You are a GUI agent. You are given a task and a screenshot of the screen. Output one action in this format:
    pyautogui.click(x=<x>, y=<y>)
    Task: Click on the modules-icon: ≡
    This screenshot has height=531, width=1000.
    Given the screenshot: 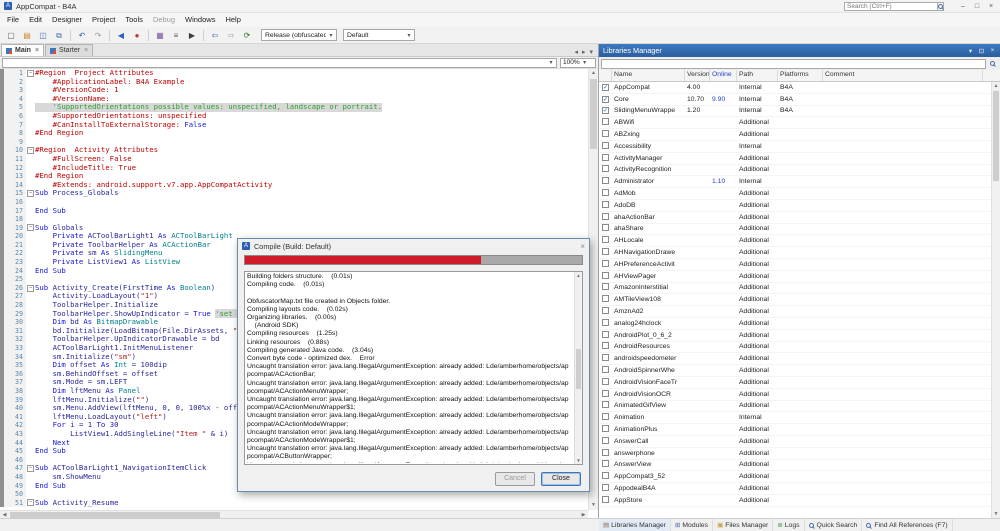 What is the action you would take?
    pyautogui.click(x=176, y=35)
    